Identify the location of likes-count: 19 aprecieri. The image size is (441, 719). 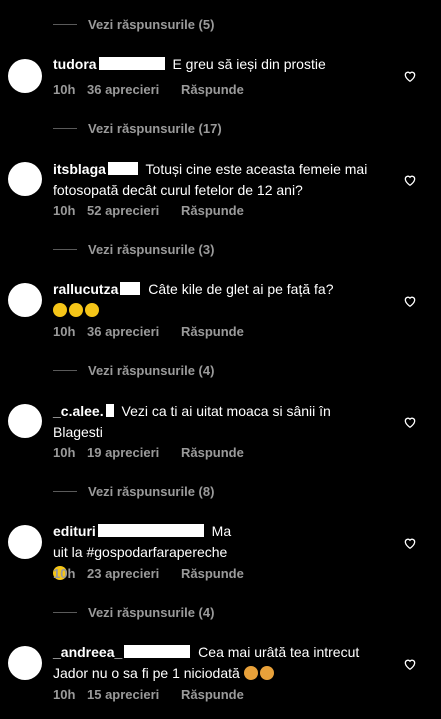
(134, 452).